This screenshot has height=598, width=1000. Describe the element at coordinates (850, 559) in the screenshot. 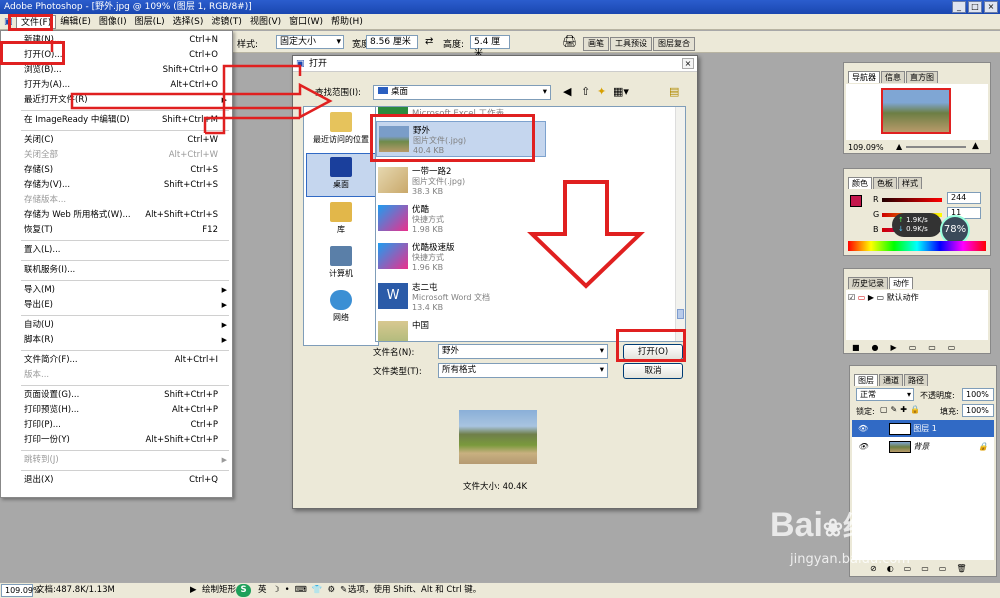

I see `watermark-url: jingyan.baidu.com` at that location.